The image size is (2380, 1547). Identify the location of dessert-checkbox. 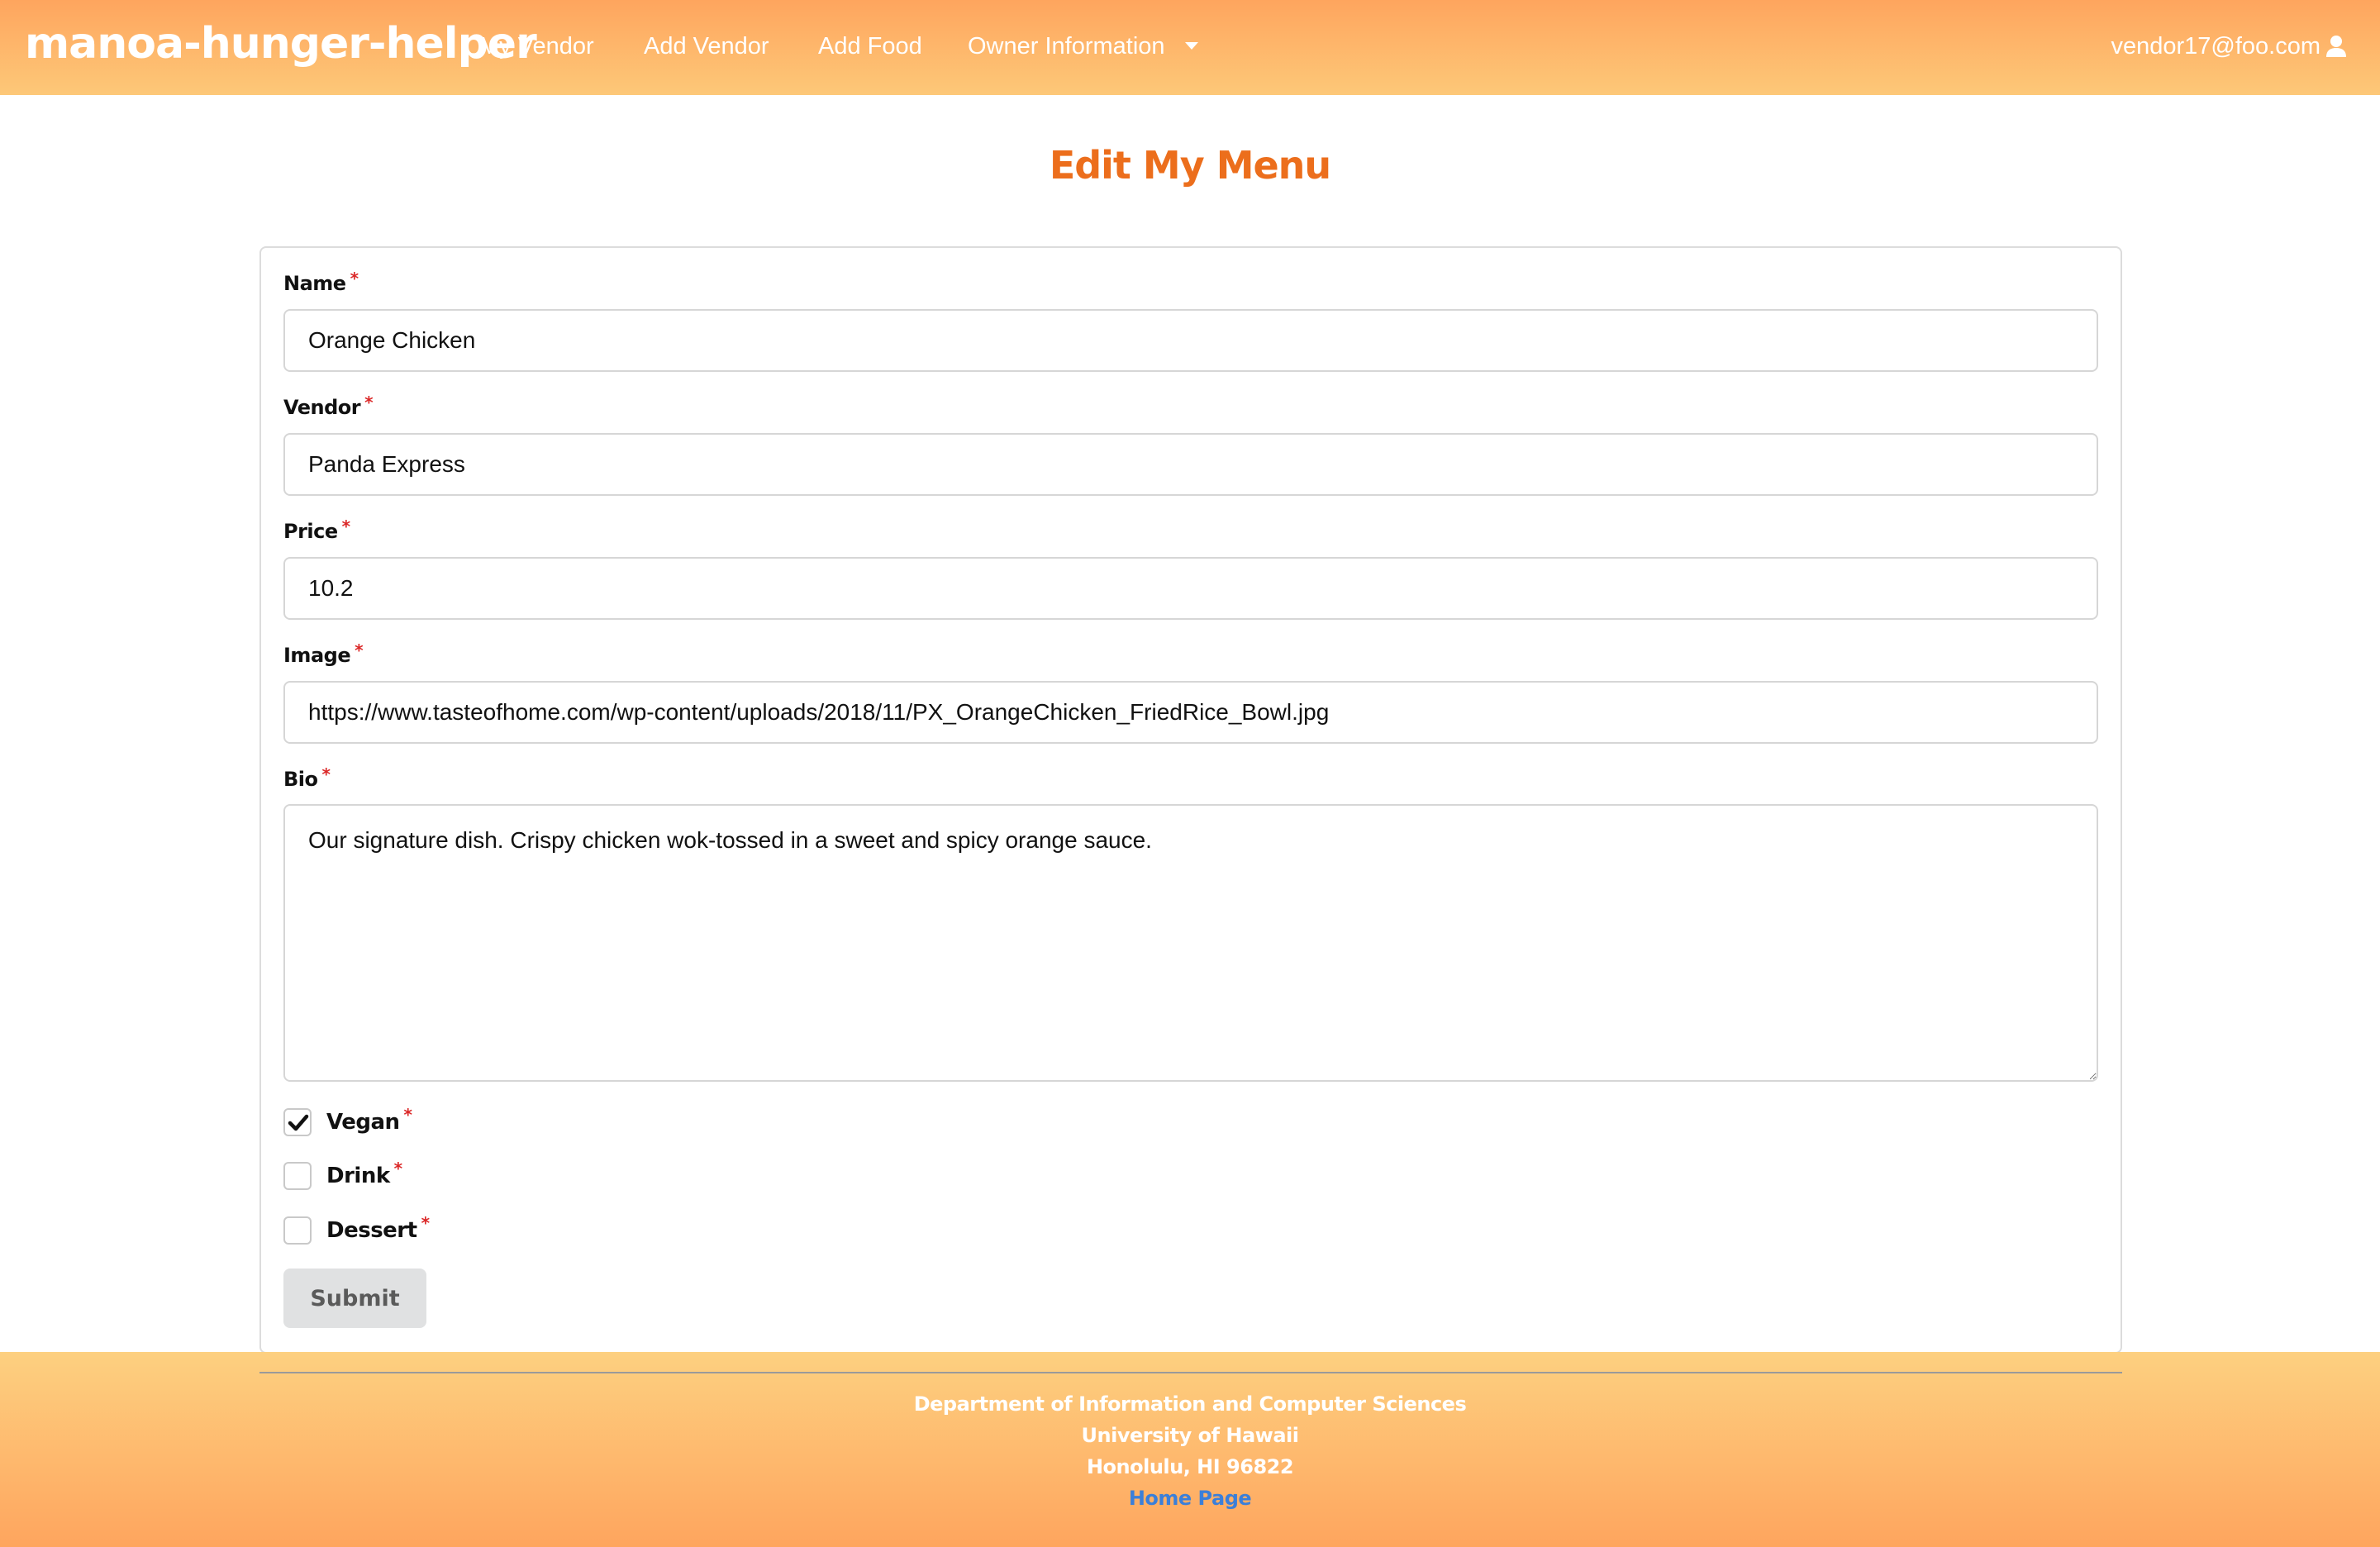
(297, 1230).